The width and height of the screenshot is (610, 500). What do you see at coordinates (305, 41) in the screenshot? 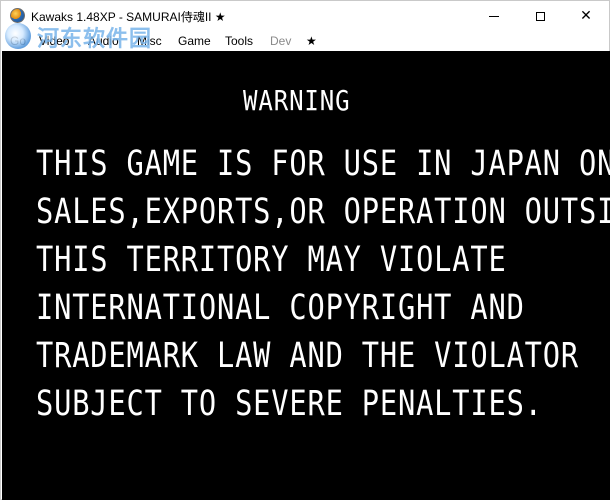
I see `menu-bar: Go Video Audio Misc Game Tools Dev ★` at bounding box center [305, 41].